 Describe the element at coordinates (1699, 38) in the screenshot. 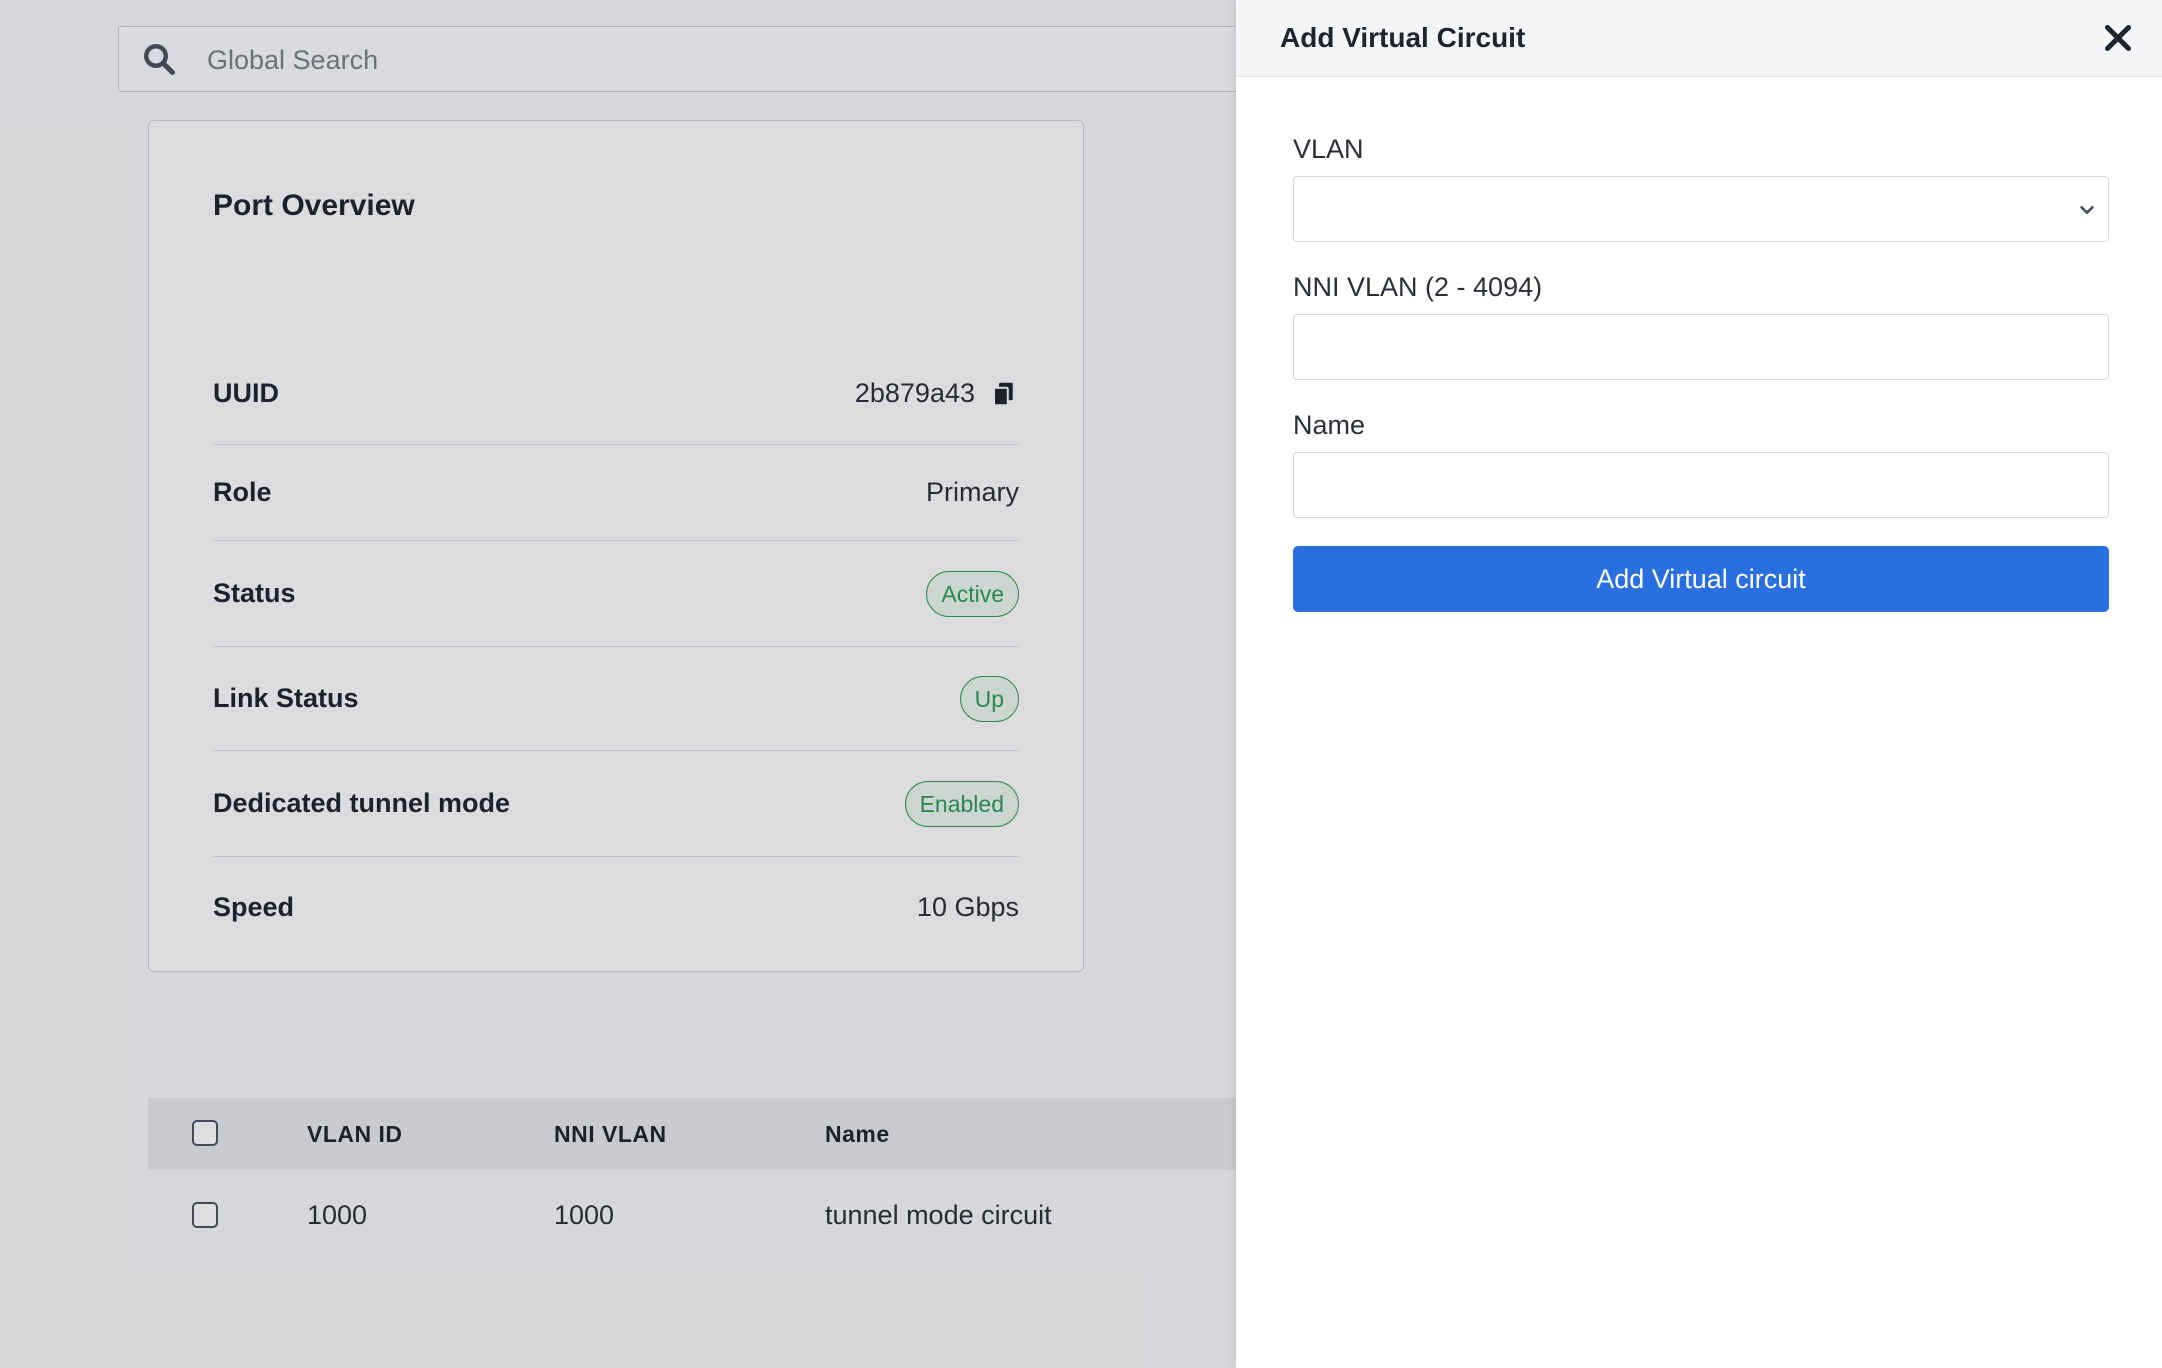

I see `panel-header: Add Virtual Circuit` at that location.